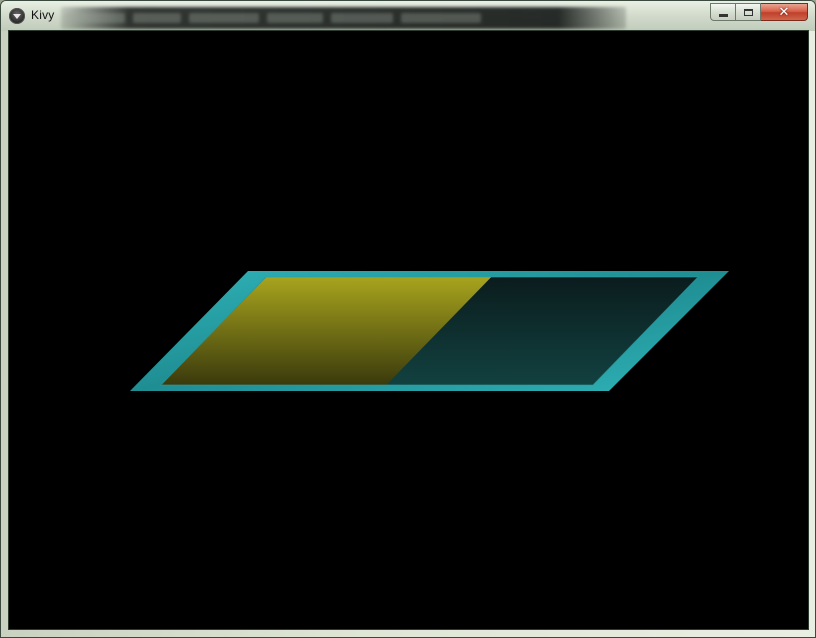  I want to click on minimize-button, so click(723, 12).